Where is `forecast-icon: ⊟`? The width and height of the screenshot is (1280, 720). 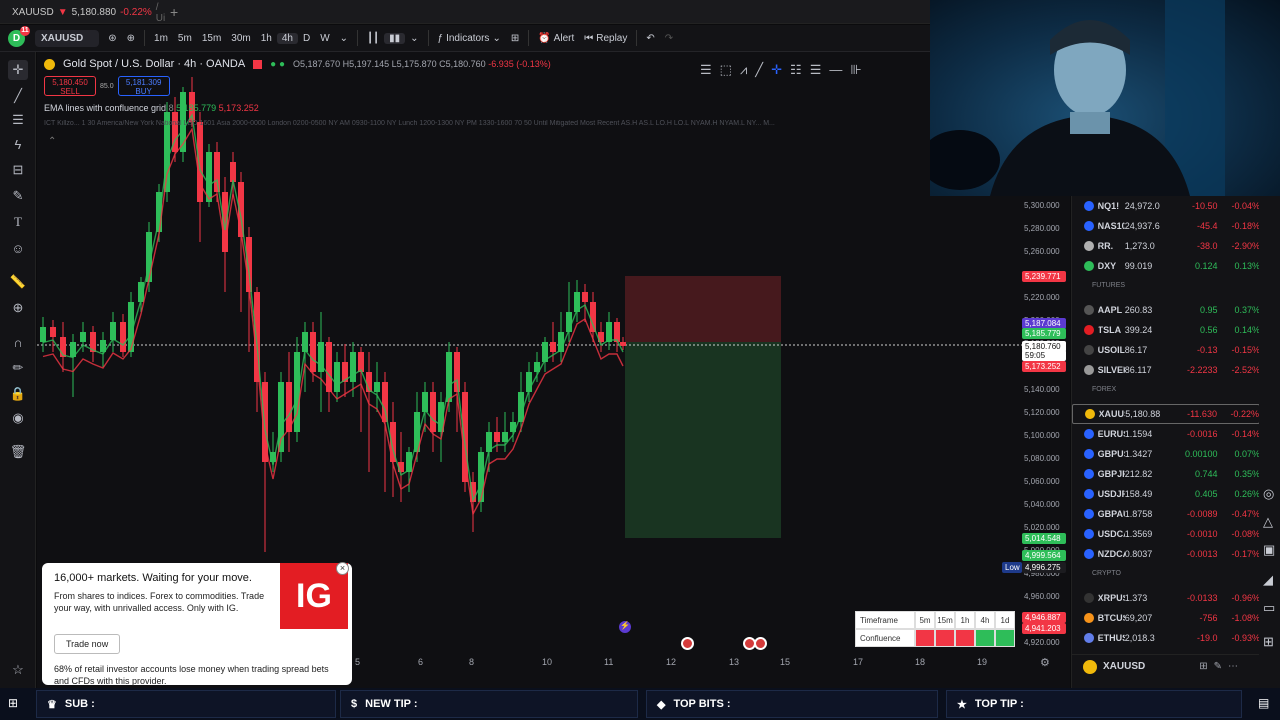
forecast-icon: ⊟ is located at coordinates (18, 170).